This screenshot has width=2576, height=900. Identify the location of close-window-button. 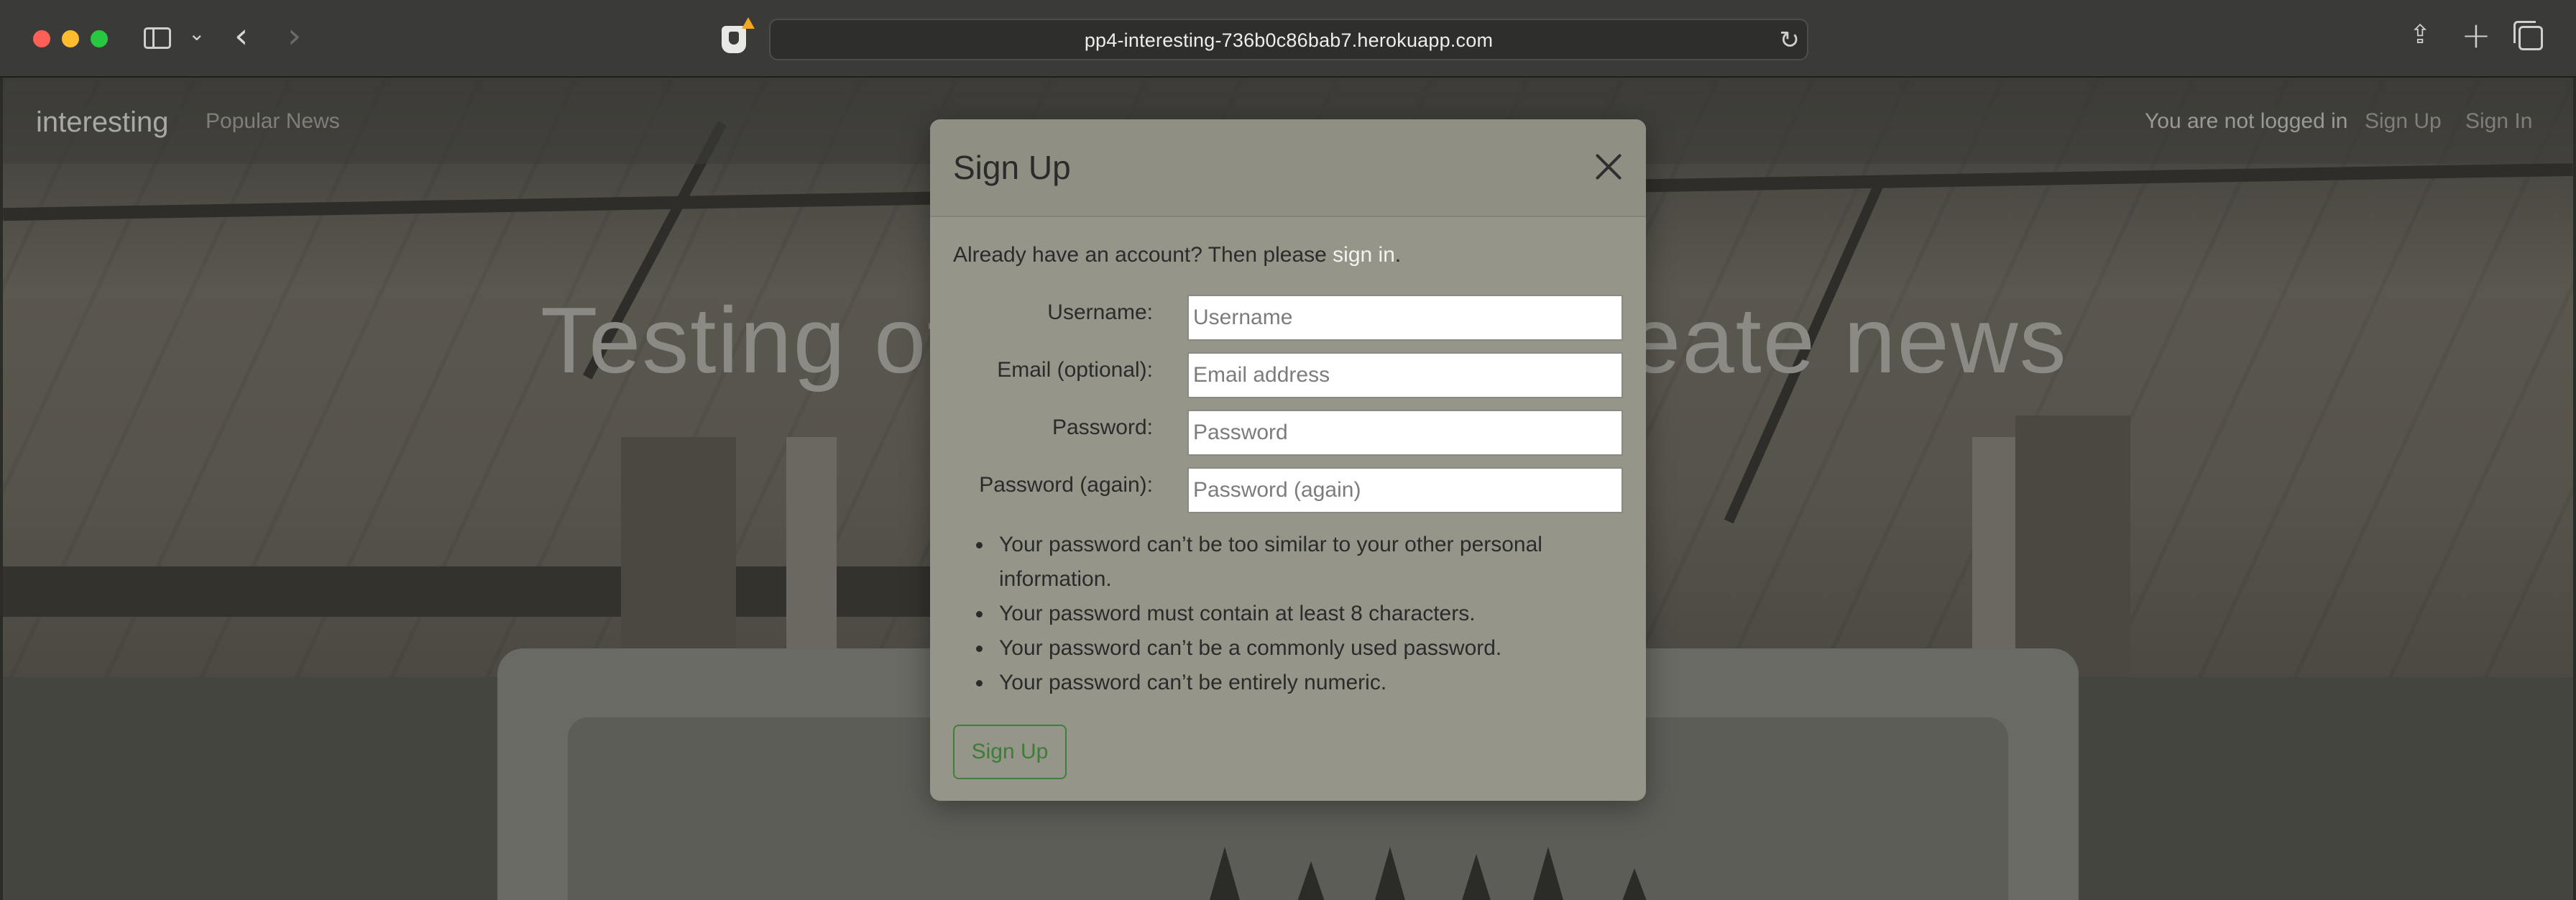
(41, 38).